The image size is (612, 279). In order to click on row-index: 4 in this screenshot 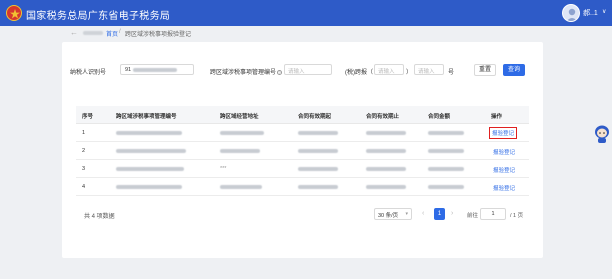, I will do `click(84, 187)`.